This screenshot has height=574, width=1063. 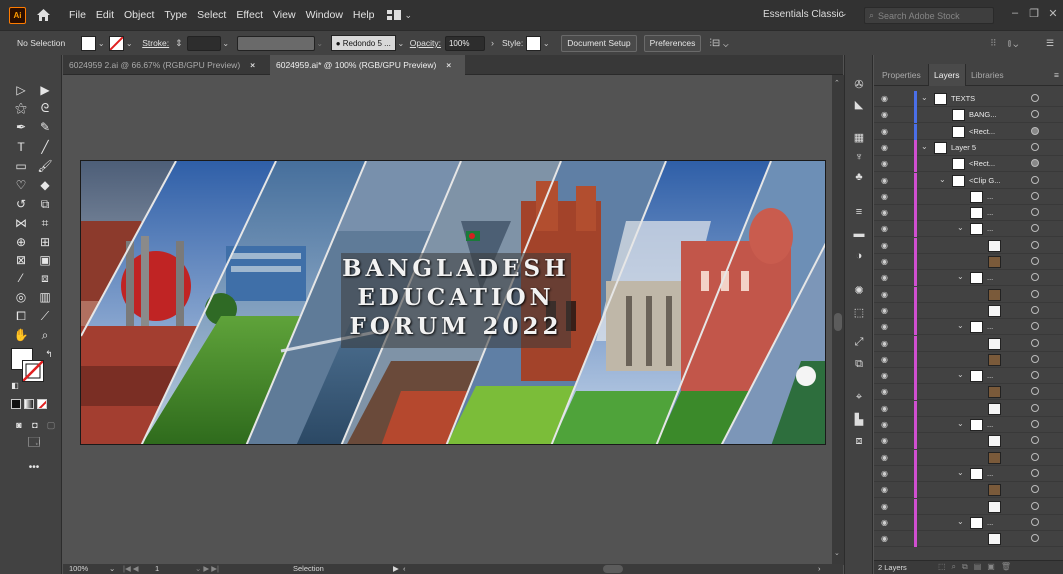 What do you see at coordinates (396, 569) in the screenshot?
I see `chevron-right-icon: ▶` at bounding box center [396, 569].